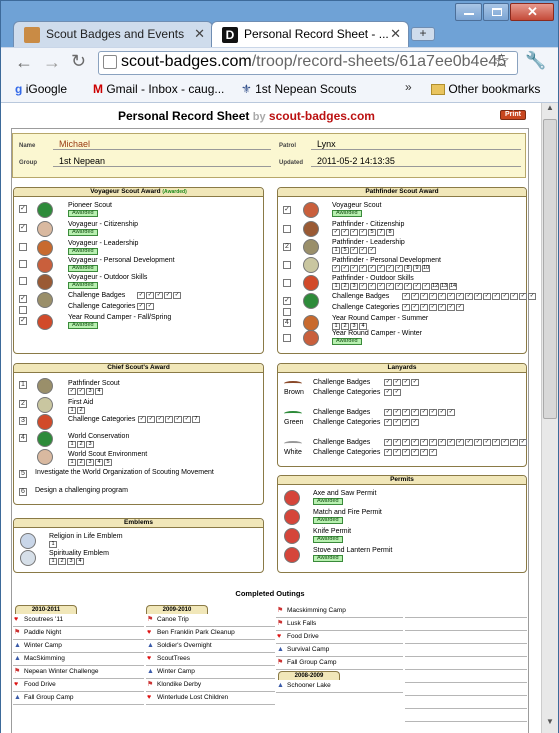 The height and width of the screenshot is (733, 559). What do you see at coordinates (485, 89) in the screenshot?
I see `other-bookmarks: Other bookmarks` at bounding box center [485, 89].